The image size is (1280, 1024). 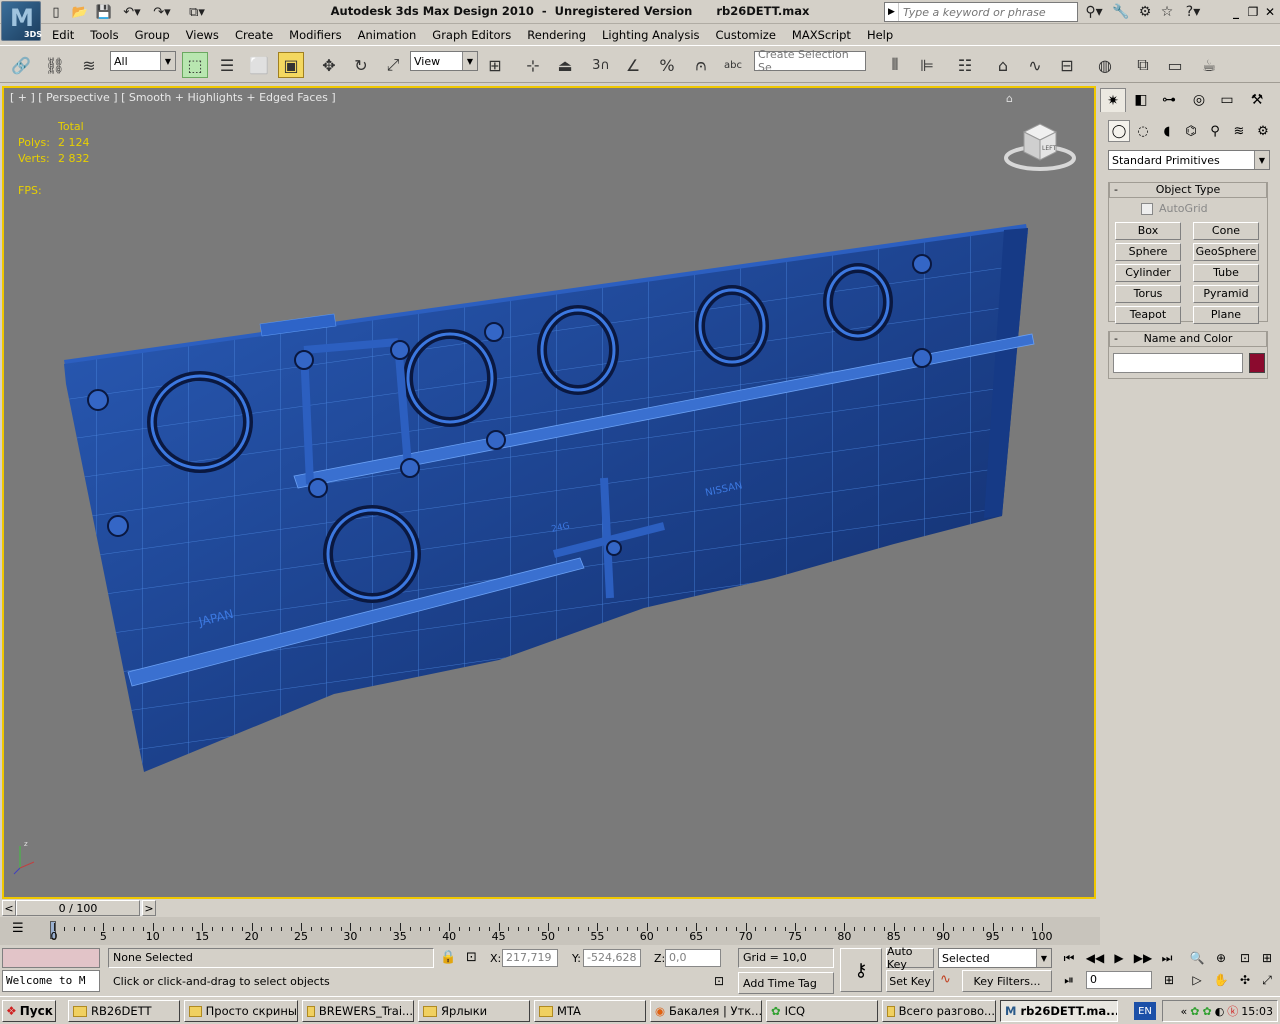 What do you see at coordinates (693, 958) in the screenshot?
I see `z-coord-input: 0,0` at bounding box center [693, 958].